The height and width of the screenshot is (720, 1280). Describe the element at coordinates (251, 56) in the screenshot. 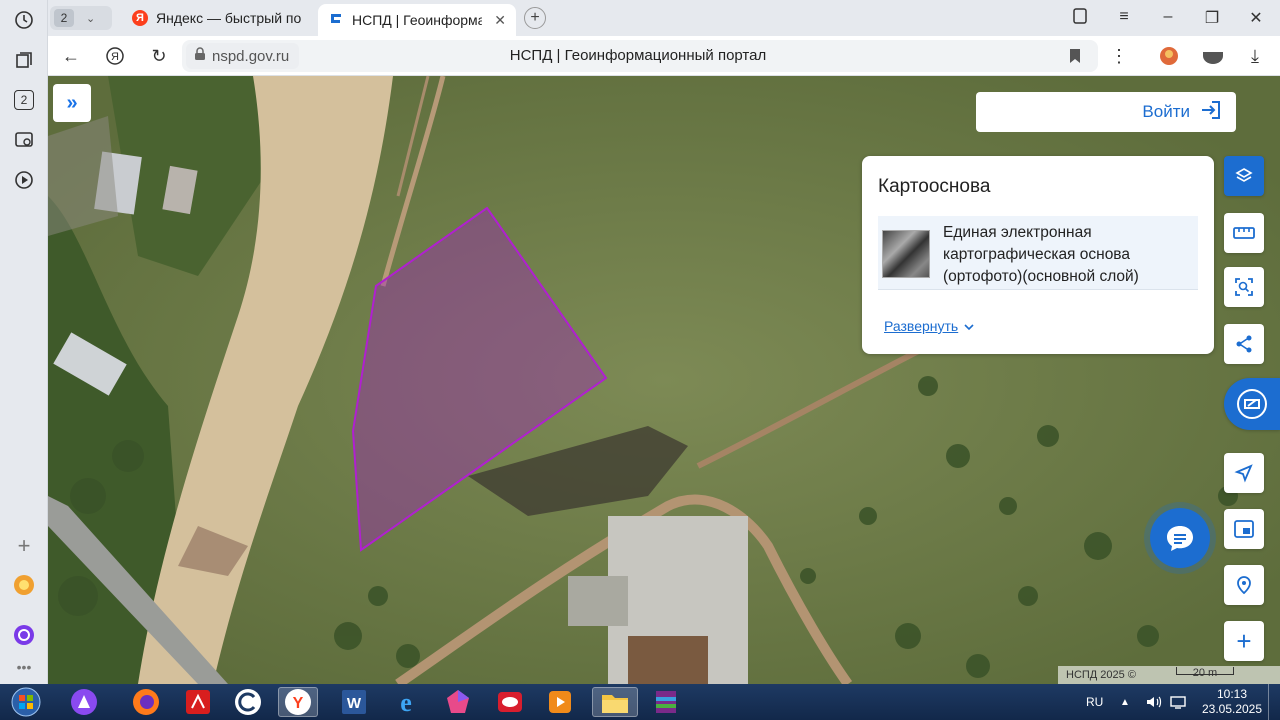

I see `domain-label: nspd.gov.ru` at that location.